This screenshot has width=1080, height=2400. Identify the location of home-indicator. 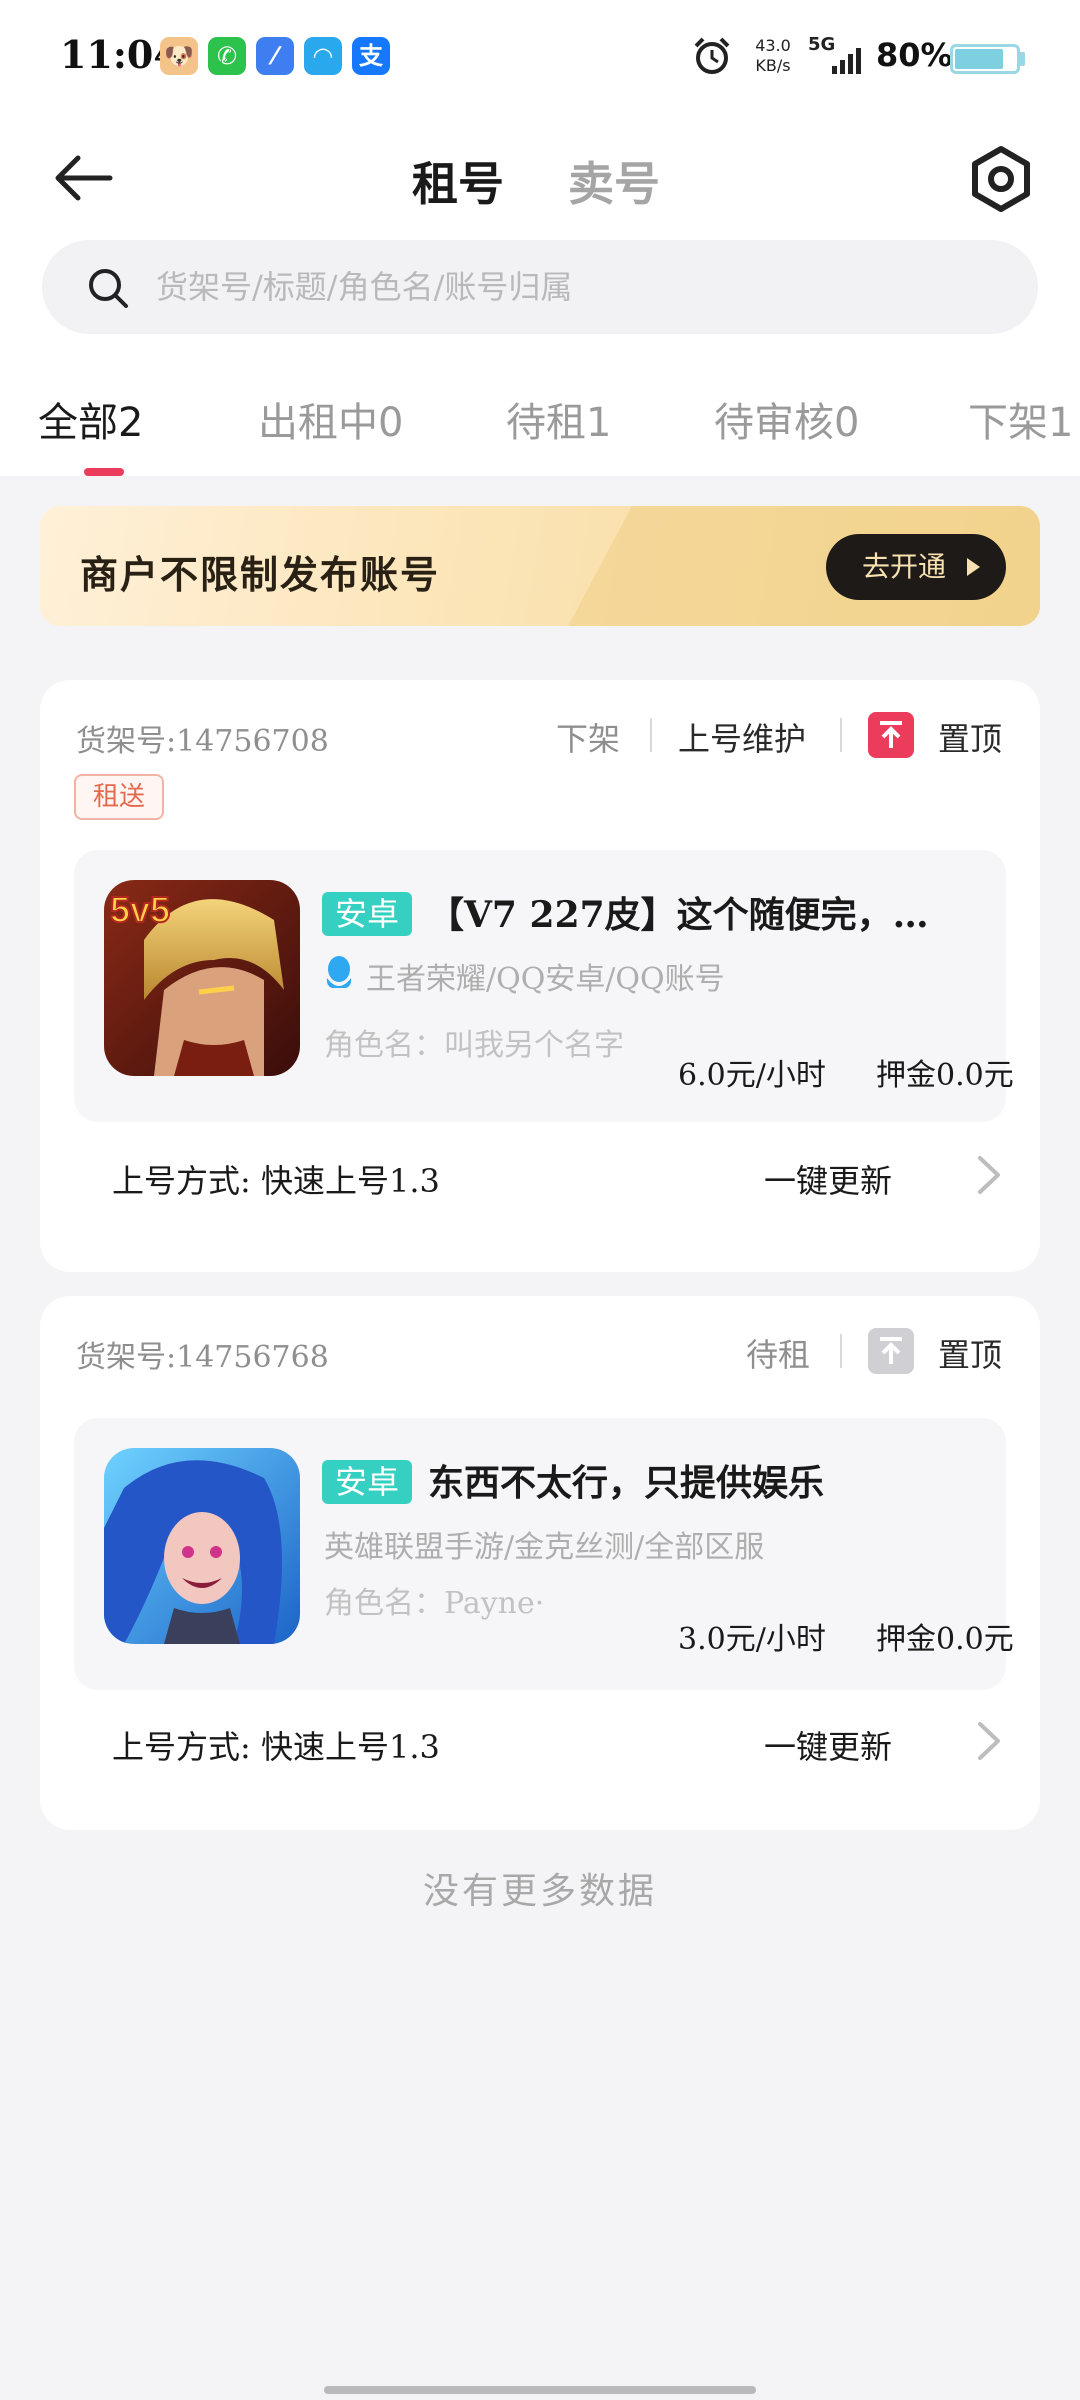
(540, 2390).